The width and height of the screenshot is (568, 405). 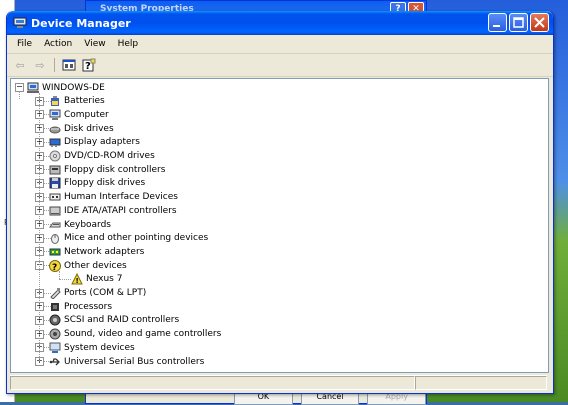 I want to click on tree-item: Ports (COM & LPT), so click(x=97, y=293).